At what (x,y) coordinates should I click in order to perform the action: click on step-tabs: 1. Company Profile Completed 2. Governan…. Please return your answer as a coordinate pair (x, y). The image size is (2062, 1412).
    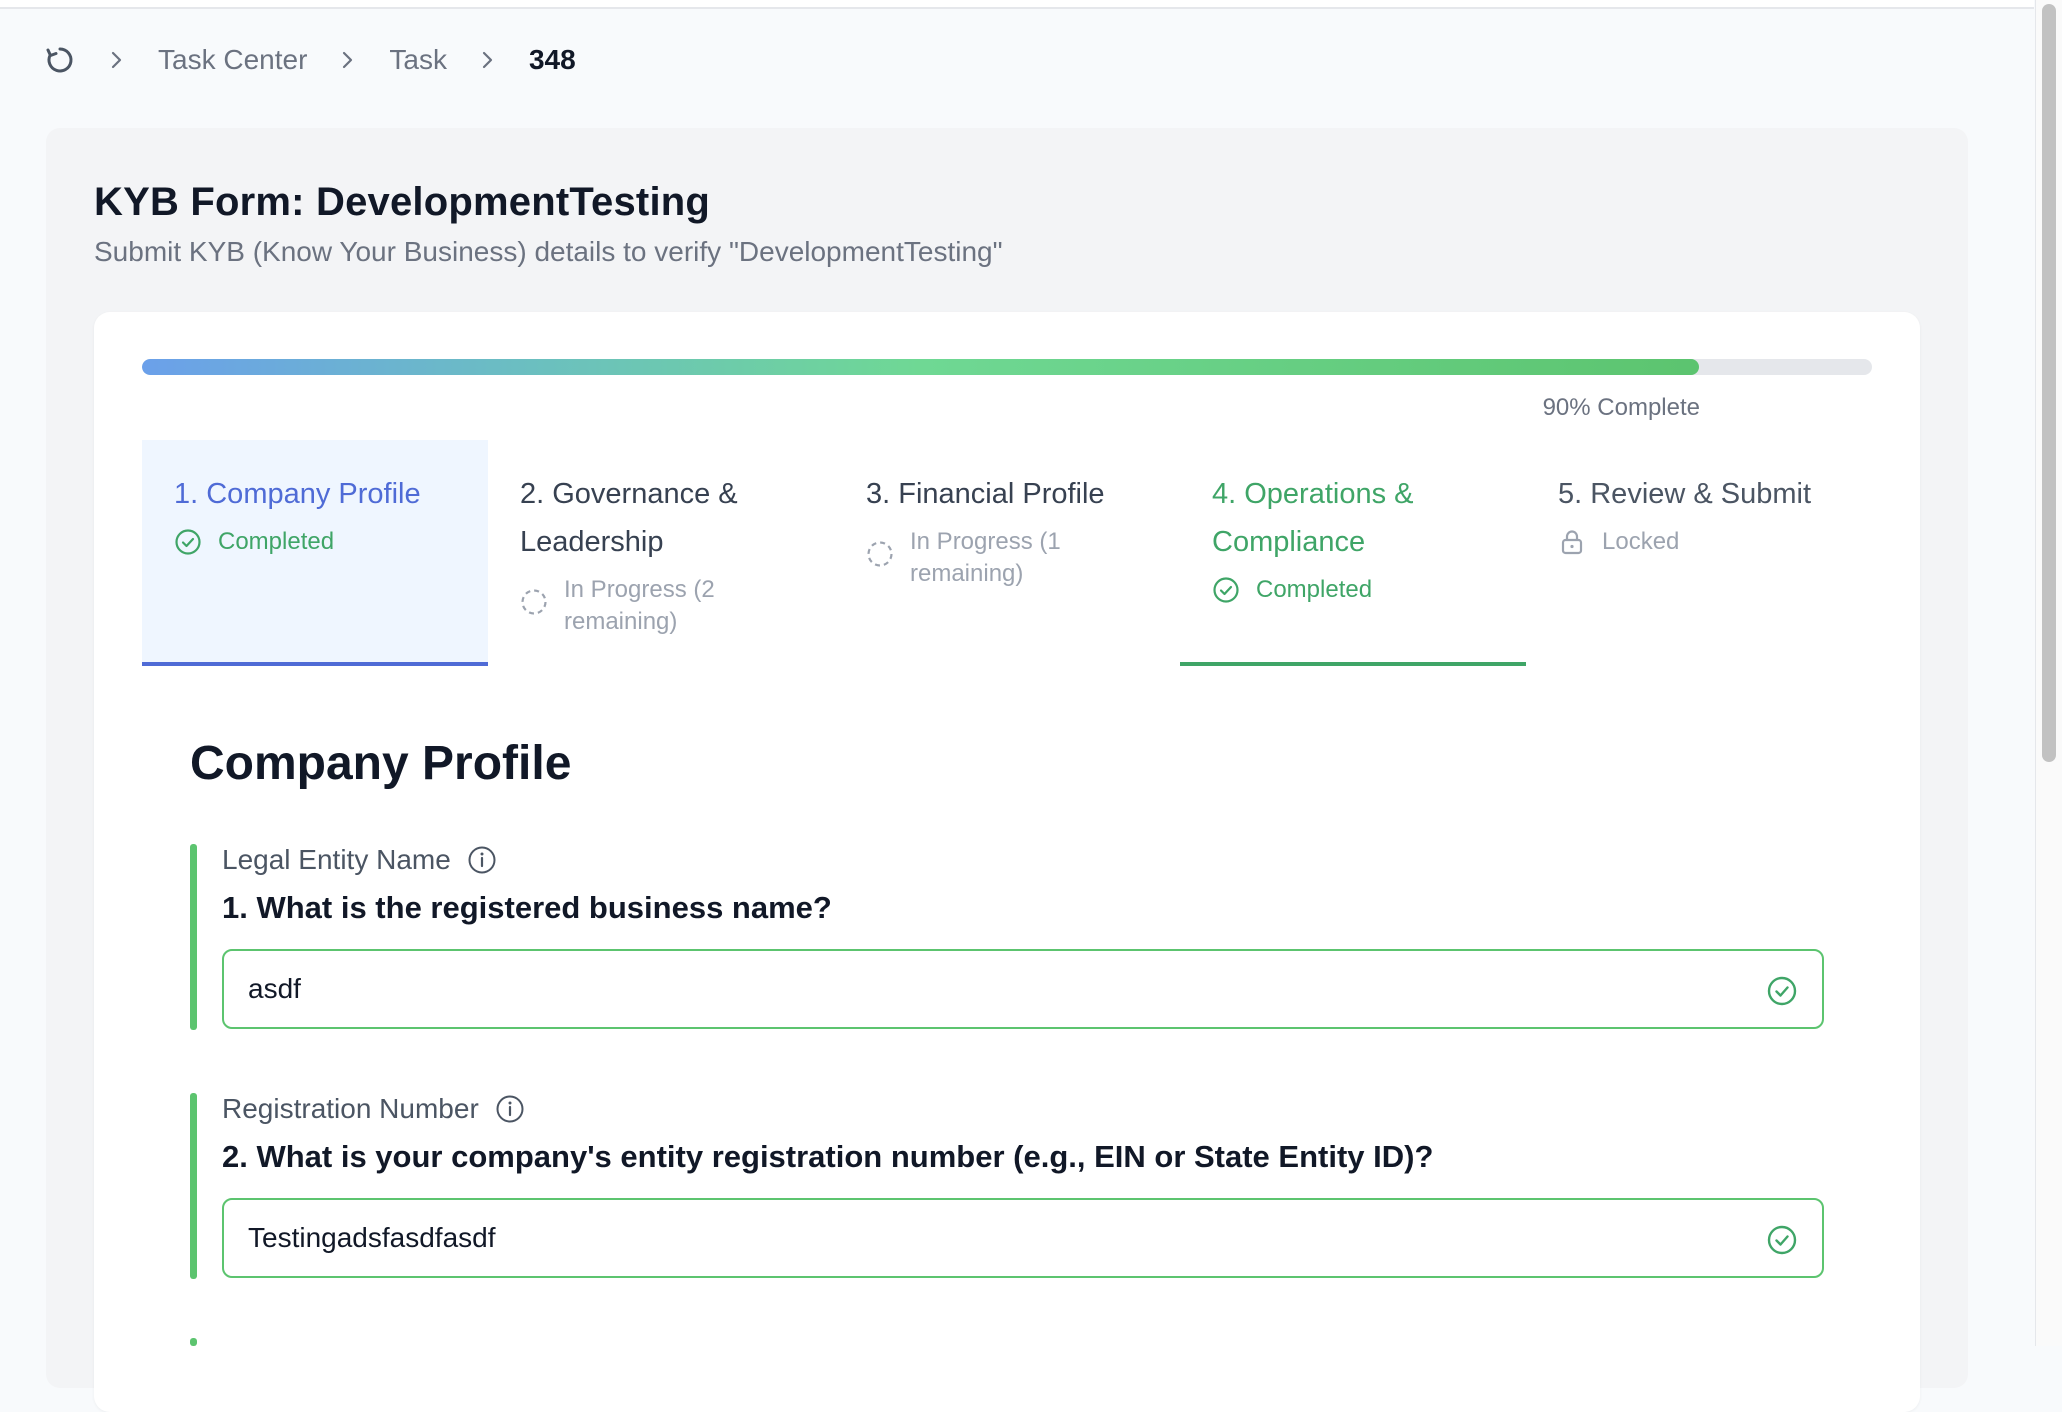
    Looking at the image, I should click on (1007, 555).